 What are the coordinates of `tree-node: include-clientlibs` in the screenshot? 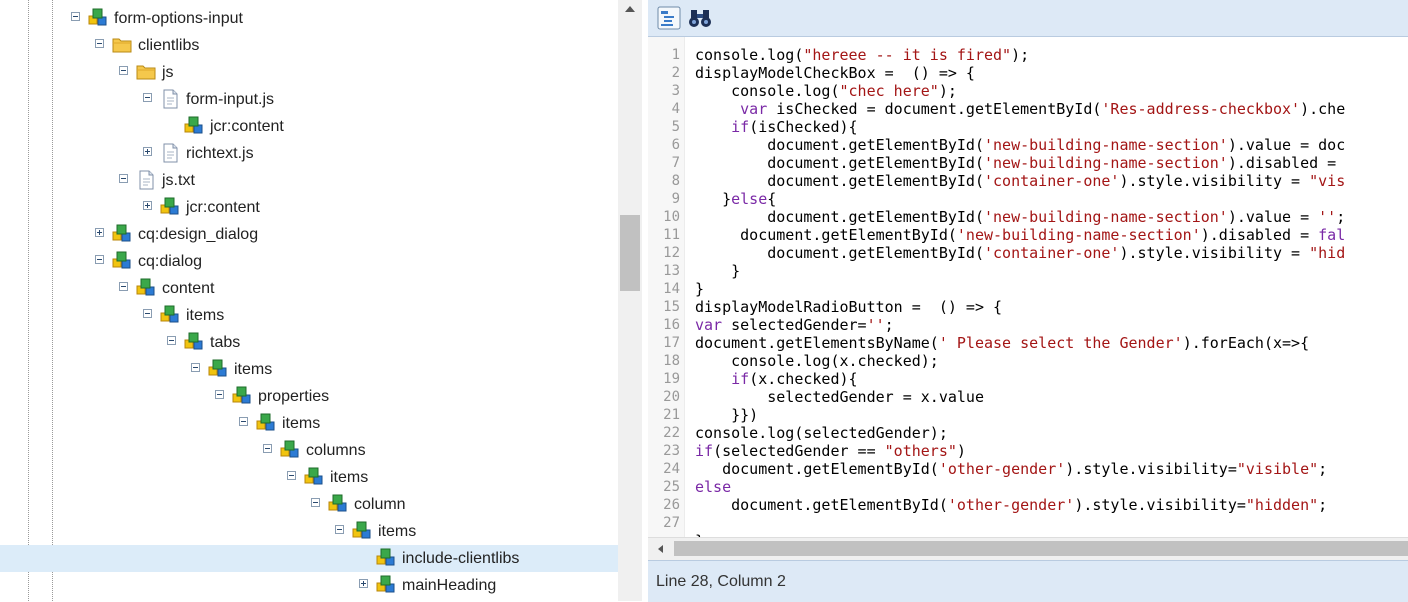 It's located at (309, 558).